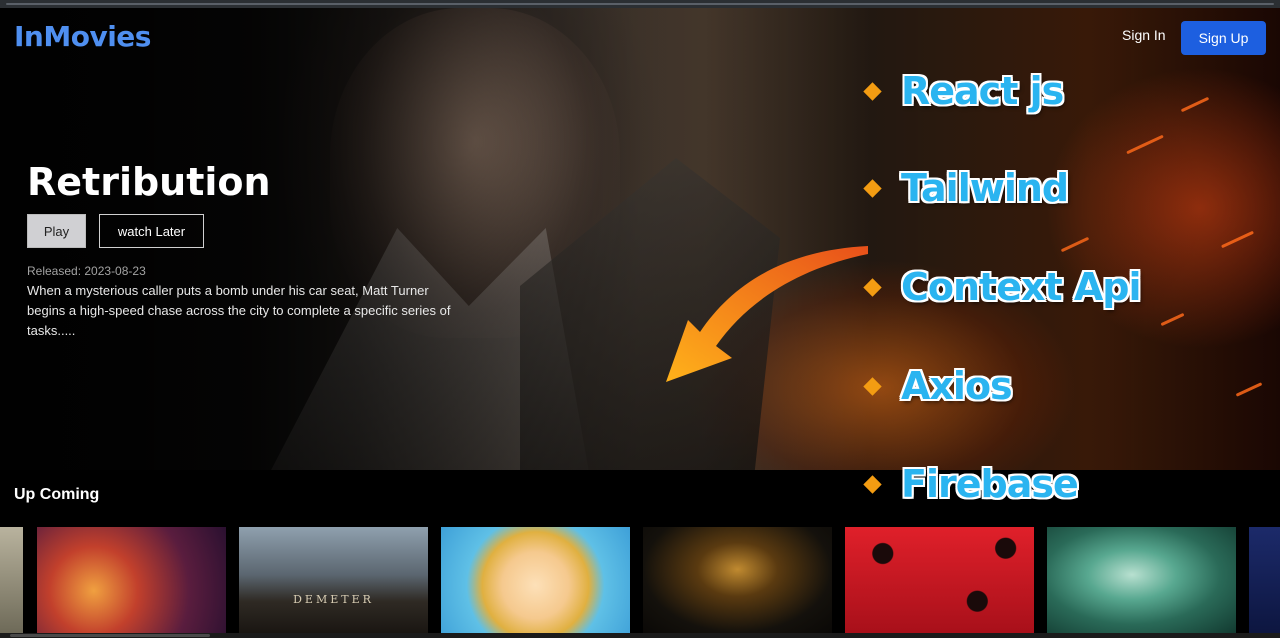 The image size is (1280, 638). What do you see at coordinates (57, 494) in the screenshot?
I see `upcoming-section-title: Up Coming` at bounding box center [57, 494].